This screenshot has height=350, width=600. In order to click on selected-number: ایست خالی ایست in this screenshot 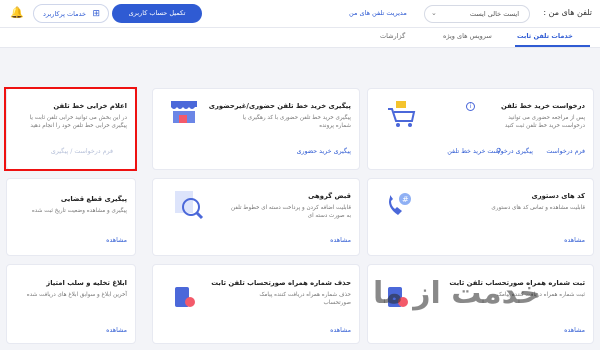, I will do `click(494, 14)`.